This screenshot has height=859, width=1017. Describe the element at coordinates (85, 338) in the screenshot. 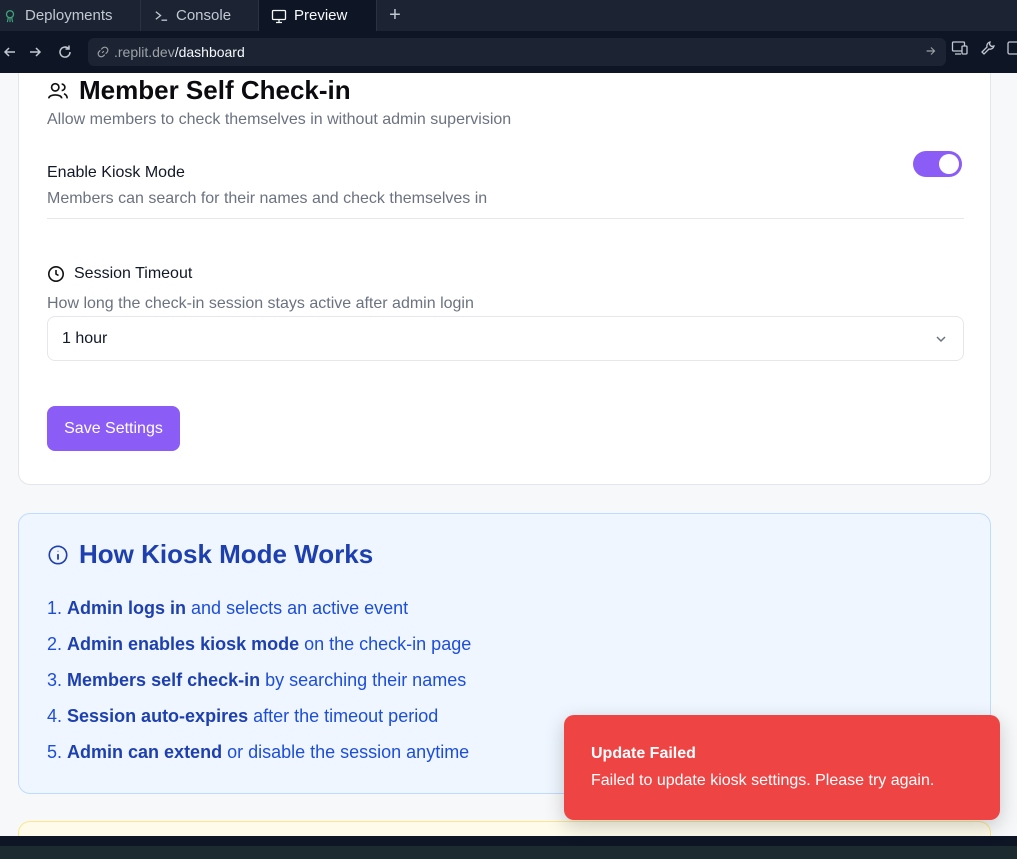

I see `select-value: 1 hour` at that location.